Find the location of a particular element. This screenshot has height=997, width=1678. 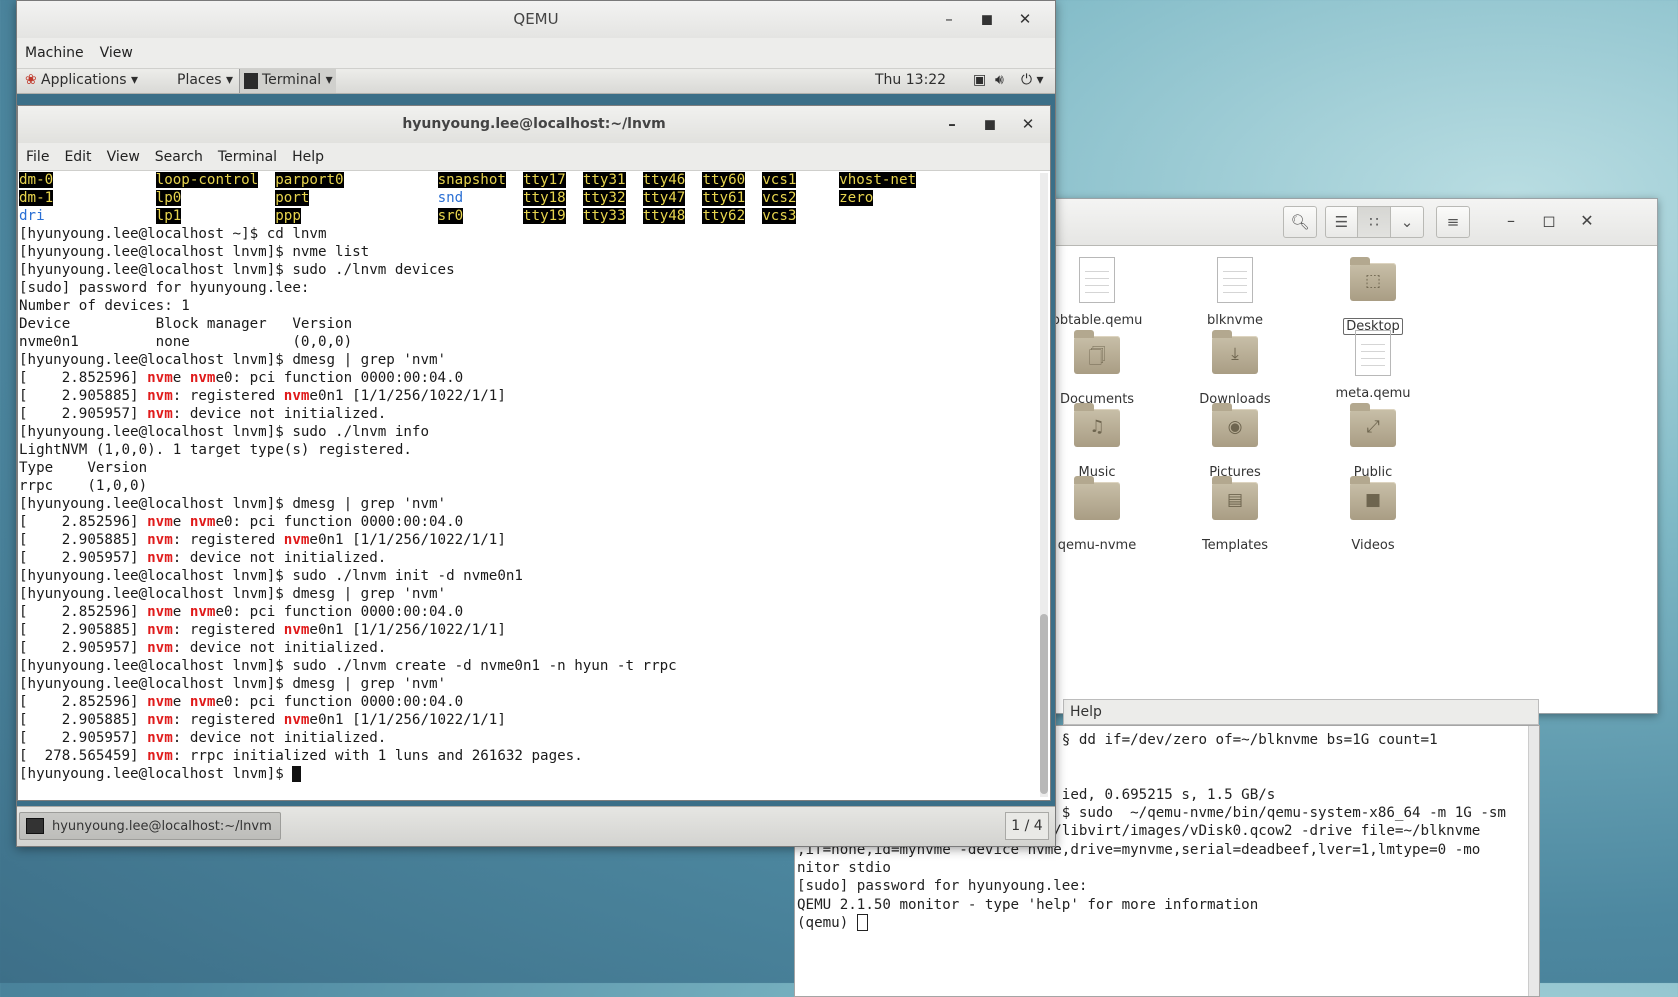

file-item-downloads: ⤓ Downloads is located at coordinates (1235, 366).